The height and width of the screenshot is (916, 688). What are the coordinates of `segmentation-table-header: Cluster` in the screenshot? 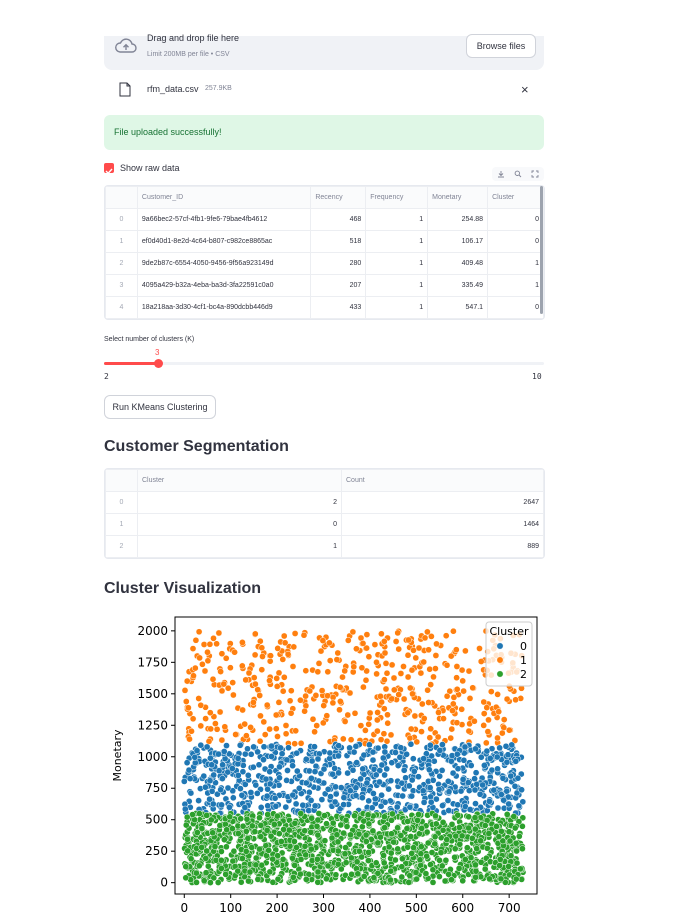 It's located at (239, 480).